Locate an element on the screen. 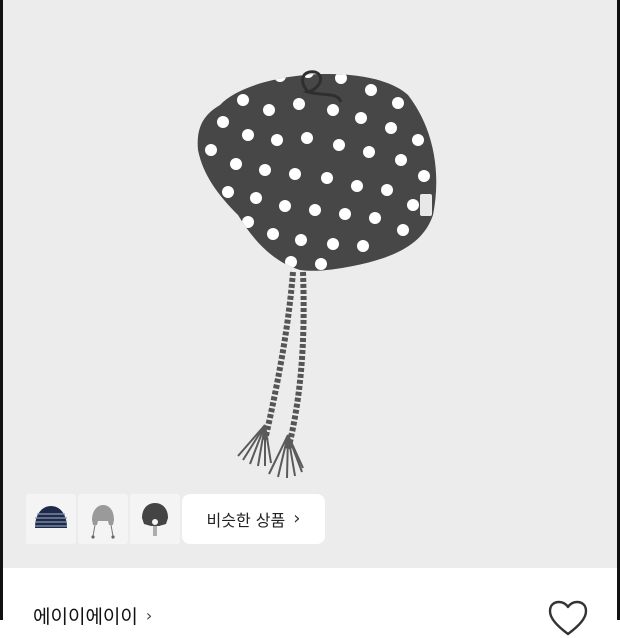  brand-link: 에이이에이이 › is located at coordinates (92, 615).